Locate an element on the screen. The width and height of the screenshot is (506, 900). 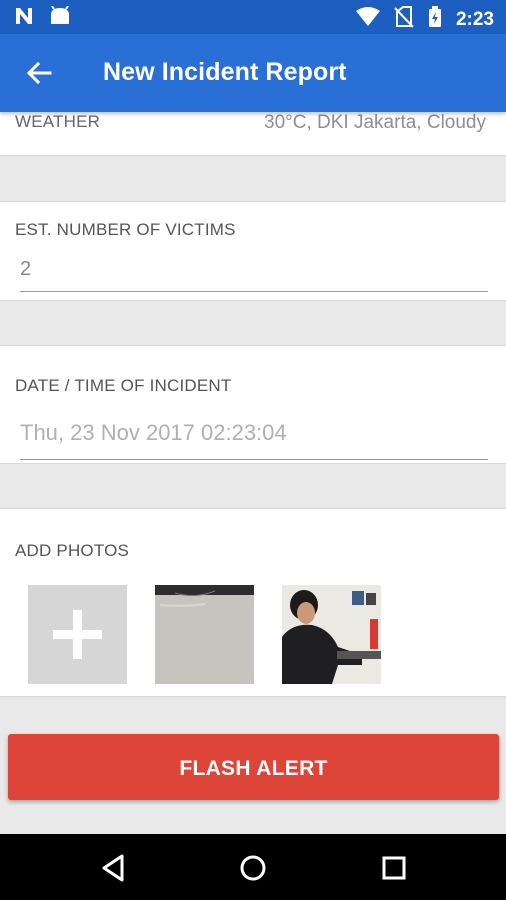
victims-input: 2 is located at coordinates (254, 275).